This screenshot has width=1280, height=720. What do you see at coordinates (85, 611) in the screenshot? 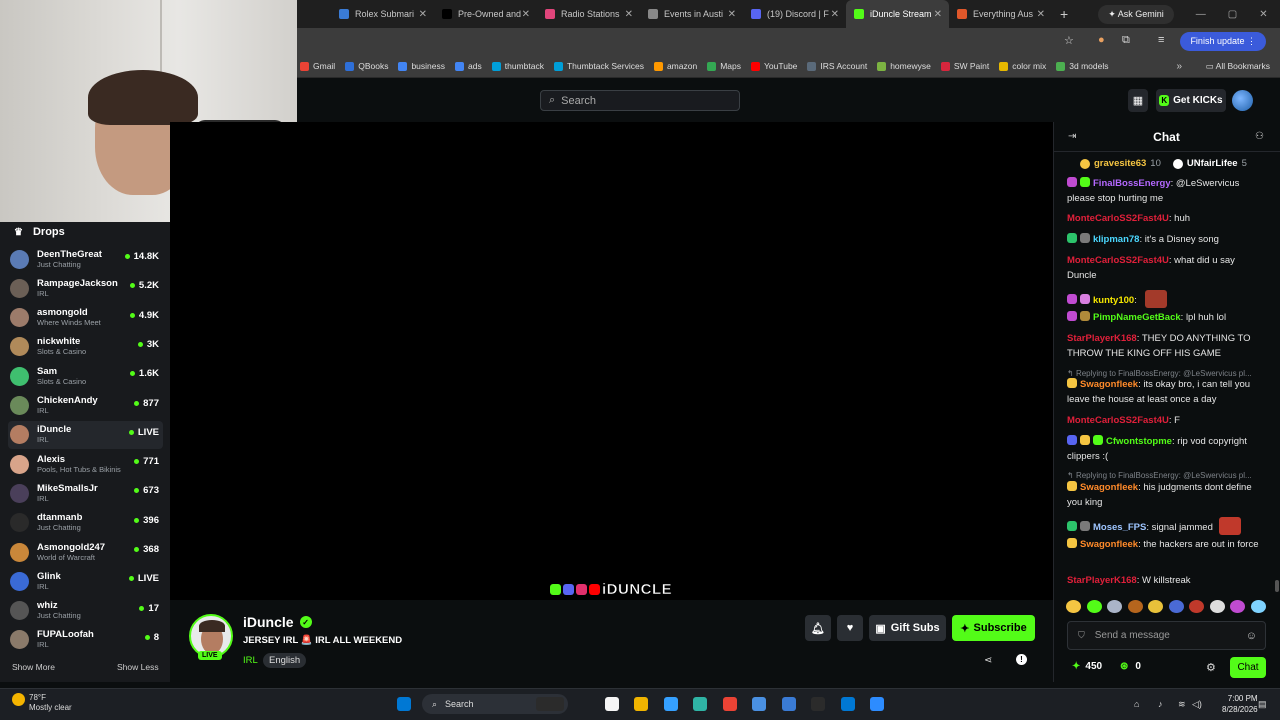
I see `sidebar-channel: whiz Just Chatting 17` at bounding box center [85, 611].